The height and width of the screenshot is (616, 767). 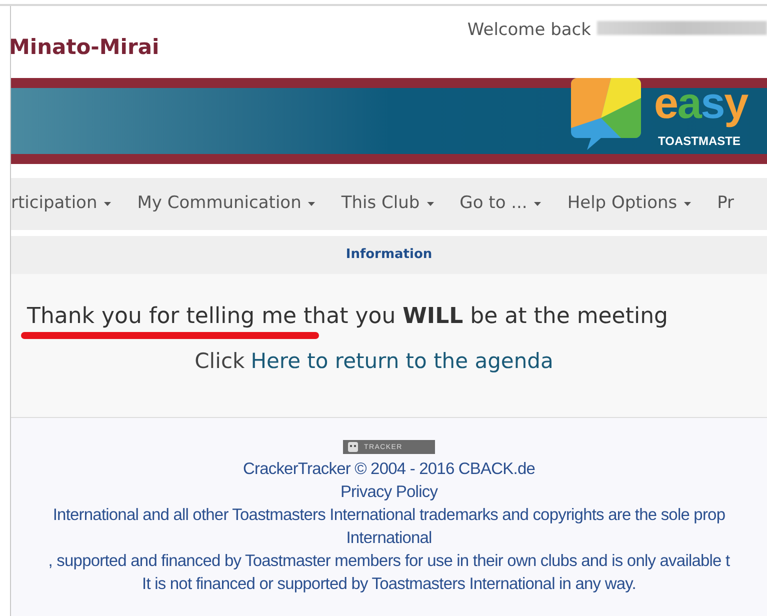 What do you see at coordinates (701, 104) in the screenshot?
I see `logo-word: easy` at bounding box center [701, 104].